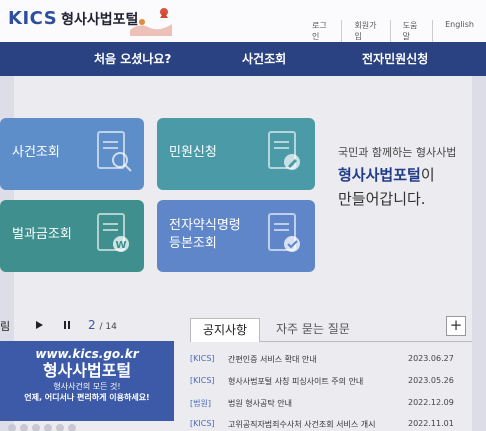  I want to click on tab-notices: 공지사항, so click(225, 330).